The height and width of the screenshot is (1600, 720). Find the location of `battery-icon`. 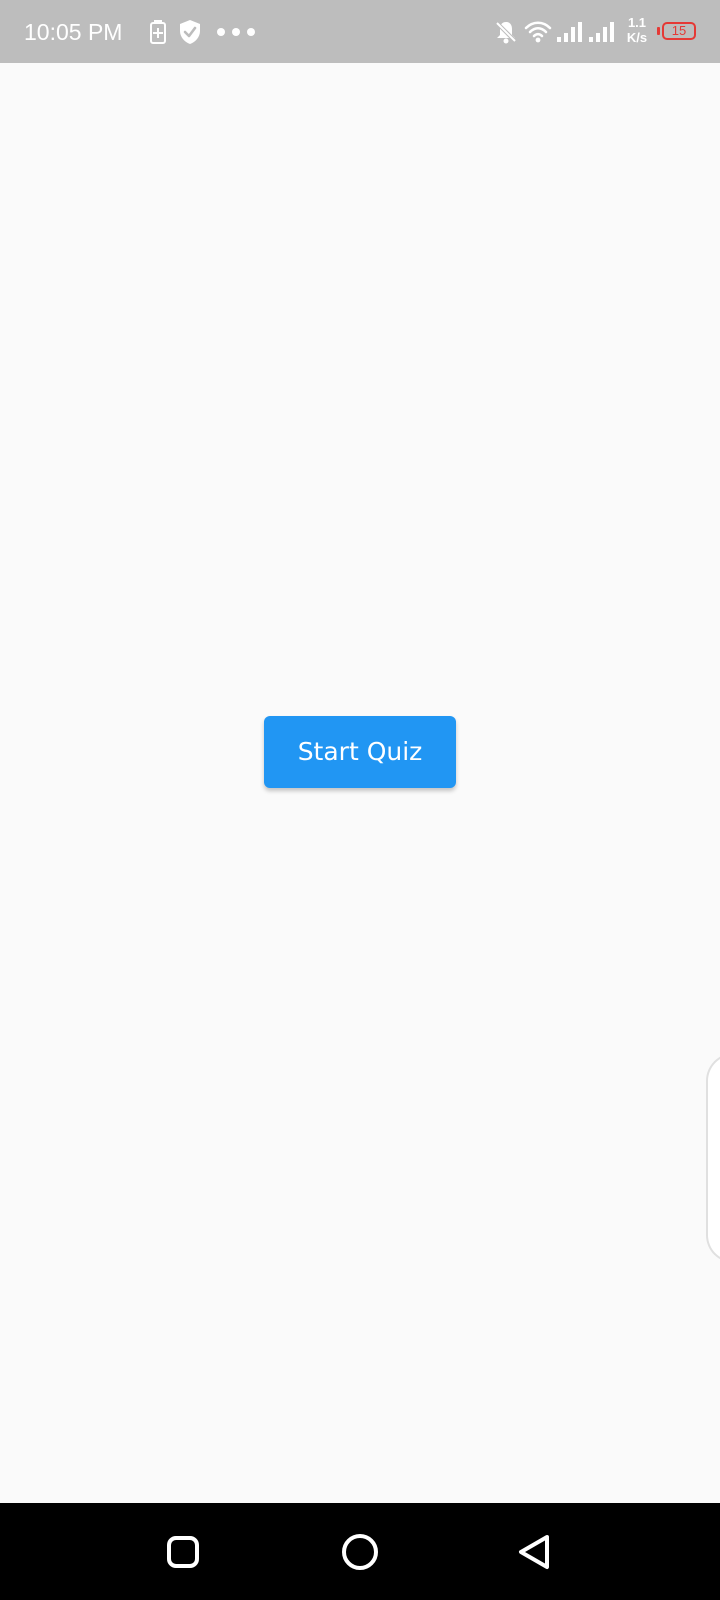

battery-icon is located at coordinates (658, 31).